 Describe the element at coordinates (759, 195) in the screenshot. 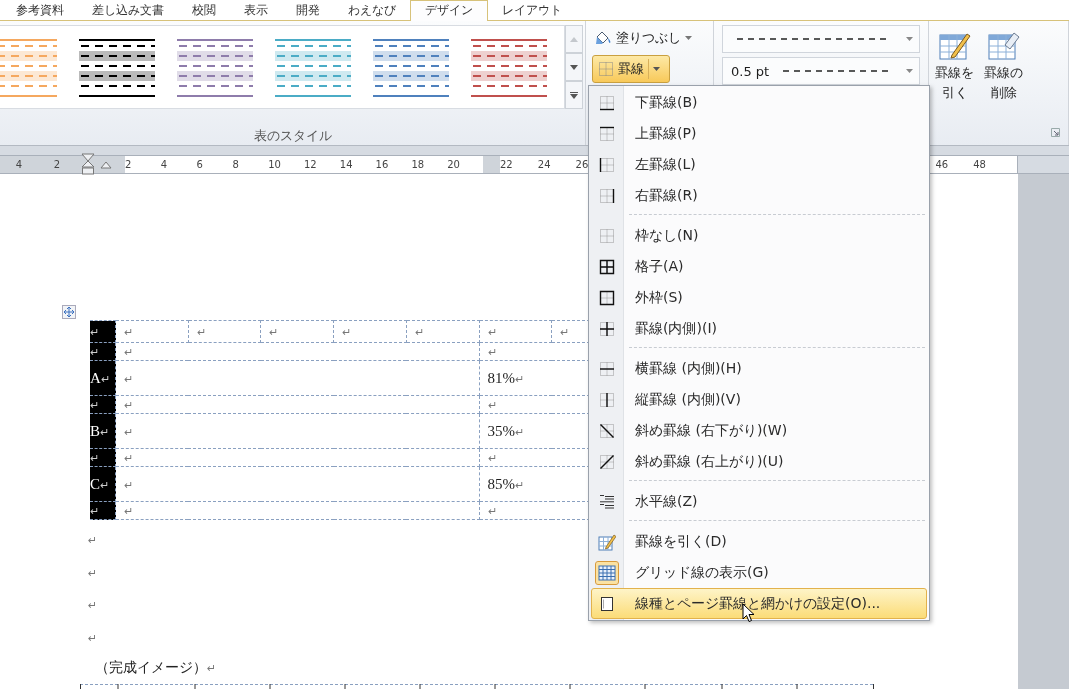

I see `menu-item: 右罫線(R)` at that location.